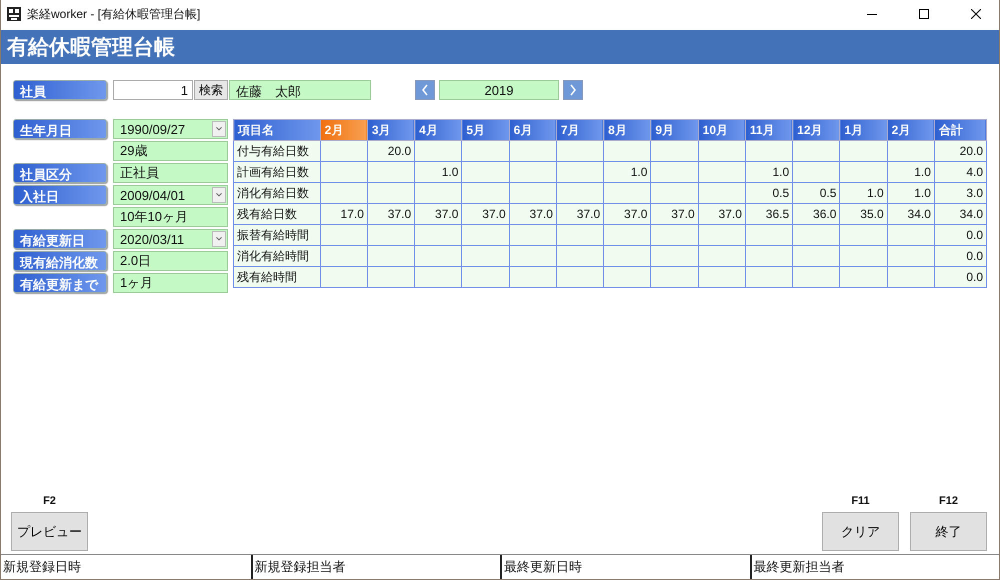  I want to click on year-field: 2019, so click(499, 90).